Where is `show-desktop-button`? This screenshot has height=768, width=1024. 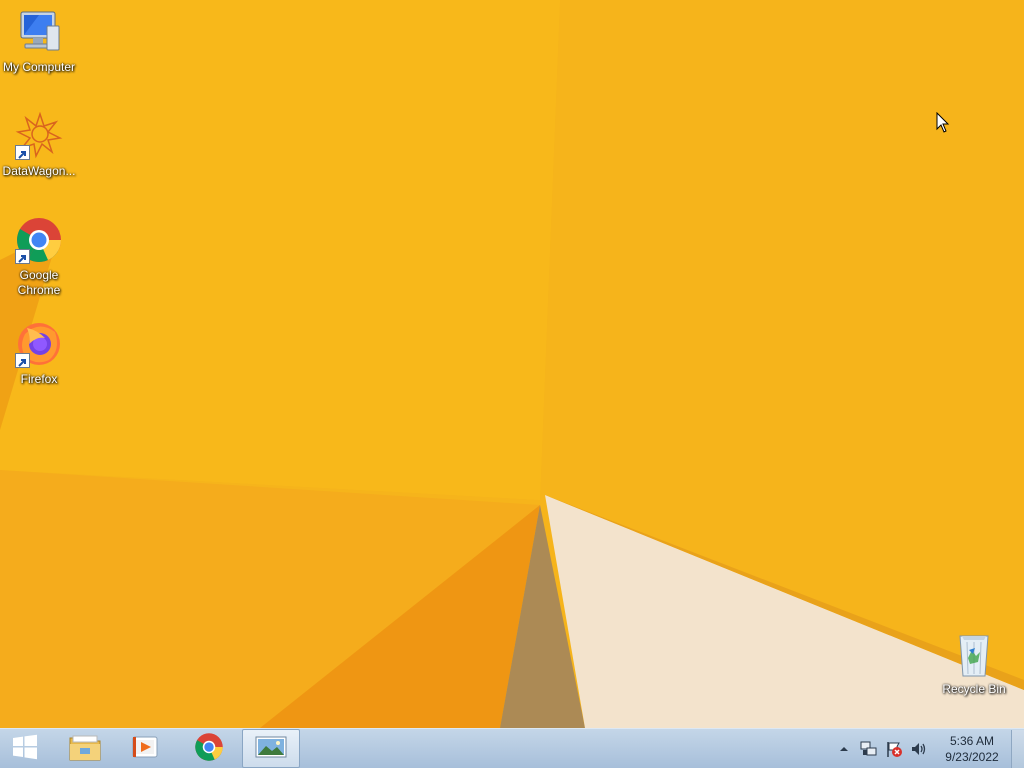 show-desktop-button is located at coordinates (1017, 748).